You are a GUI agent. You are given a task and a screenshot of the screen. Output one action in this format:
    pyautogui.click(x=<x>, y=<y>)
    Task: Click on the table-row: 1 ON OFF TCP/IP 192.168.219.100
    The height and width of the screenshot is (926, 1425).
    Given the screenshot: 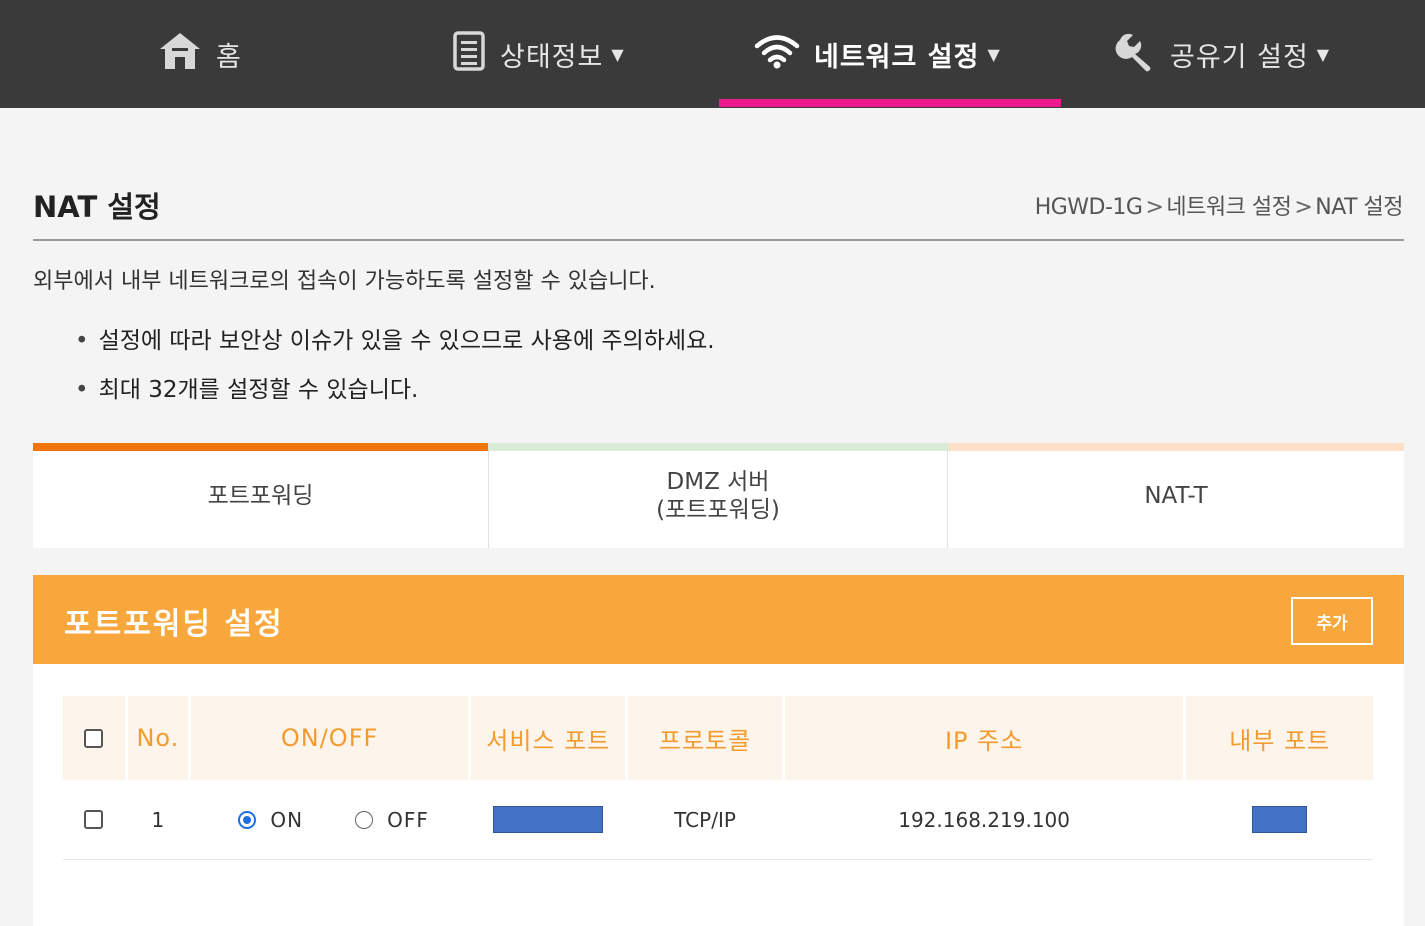 What is the action you would take?
    pyautogui.click(x=718, y=820)
    